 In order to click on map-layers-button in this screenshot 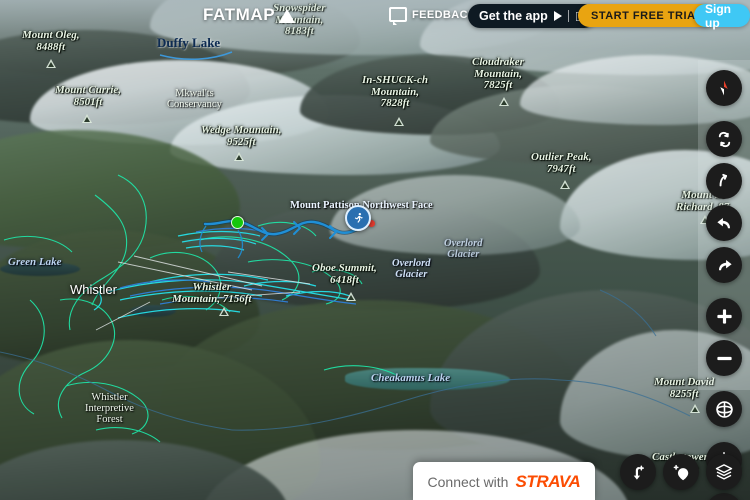, I will do `click(724, 472)`.